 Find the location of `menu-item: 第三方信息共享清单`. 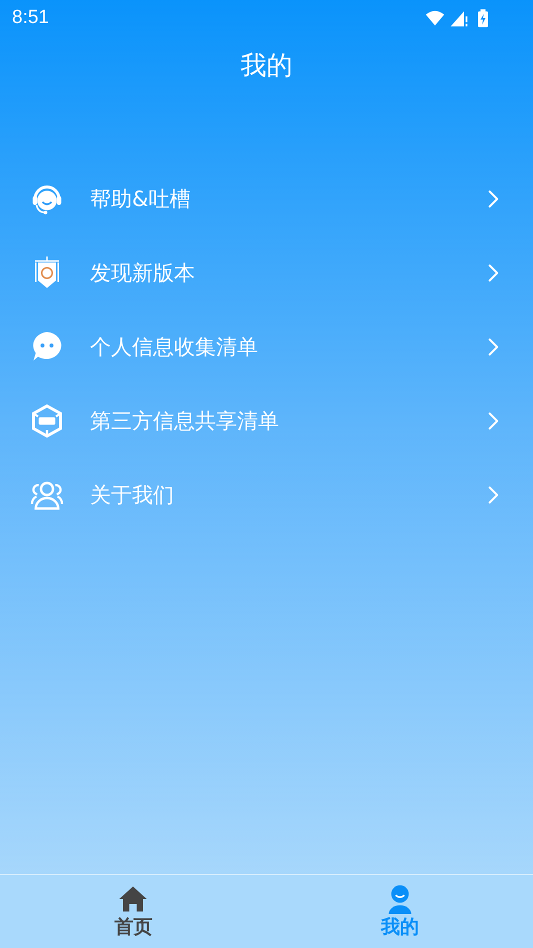

menu-item: 第三方信息共享清单 is located at coordinates (266, 421).